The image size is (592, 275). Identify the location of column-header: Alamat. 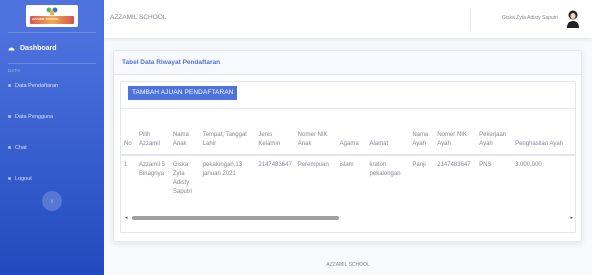
(388, 132).